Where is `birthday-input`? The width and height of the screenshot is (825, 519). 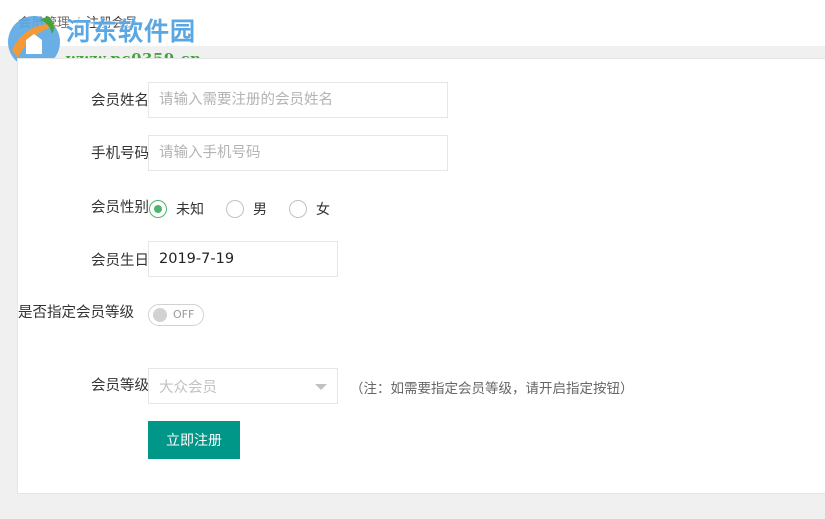 birthday-input is located at coordinates (243, 259).